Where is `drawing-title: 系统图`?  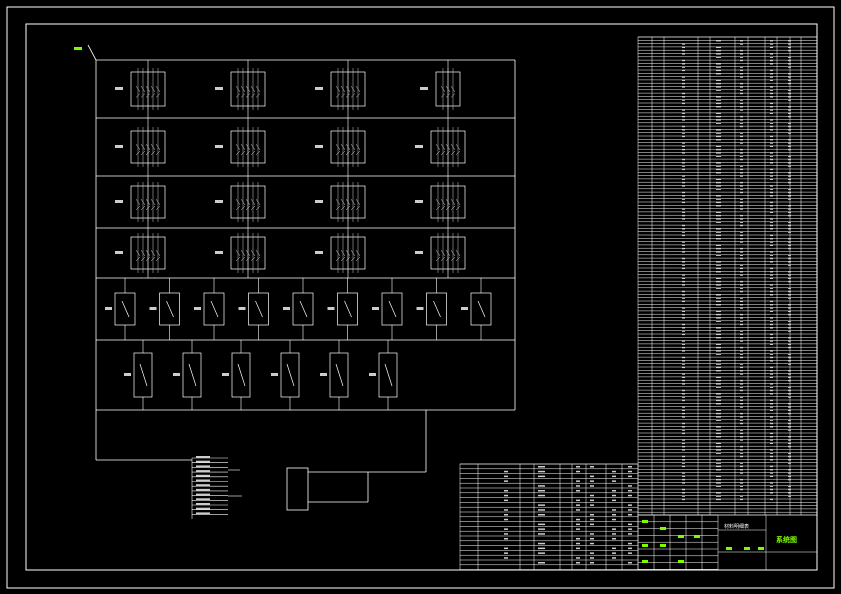
drawing-title: 系统图 is located at coordinates (786, 540).